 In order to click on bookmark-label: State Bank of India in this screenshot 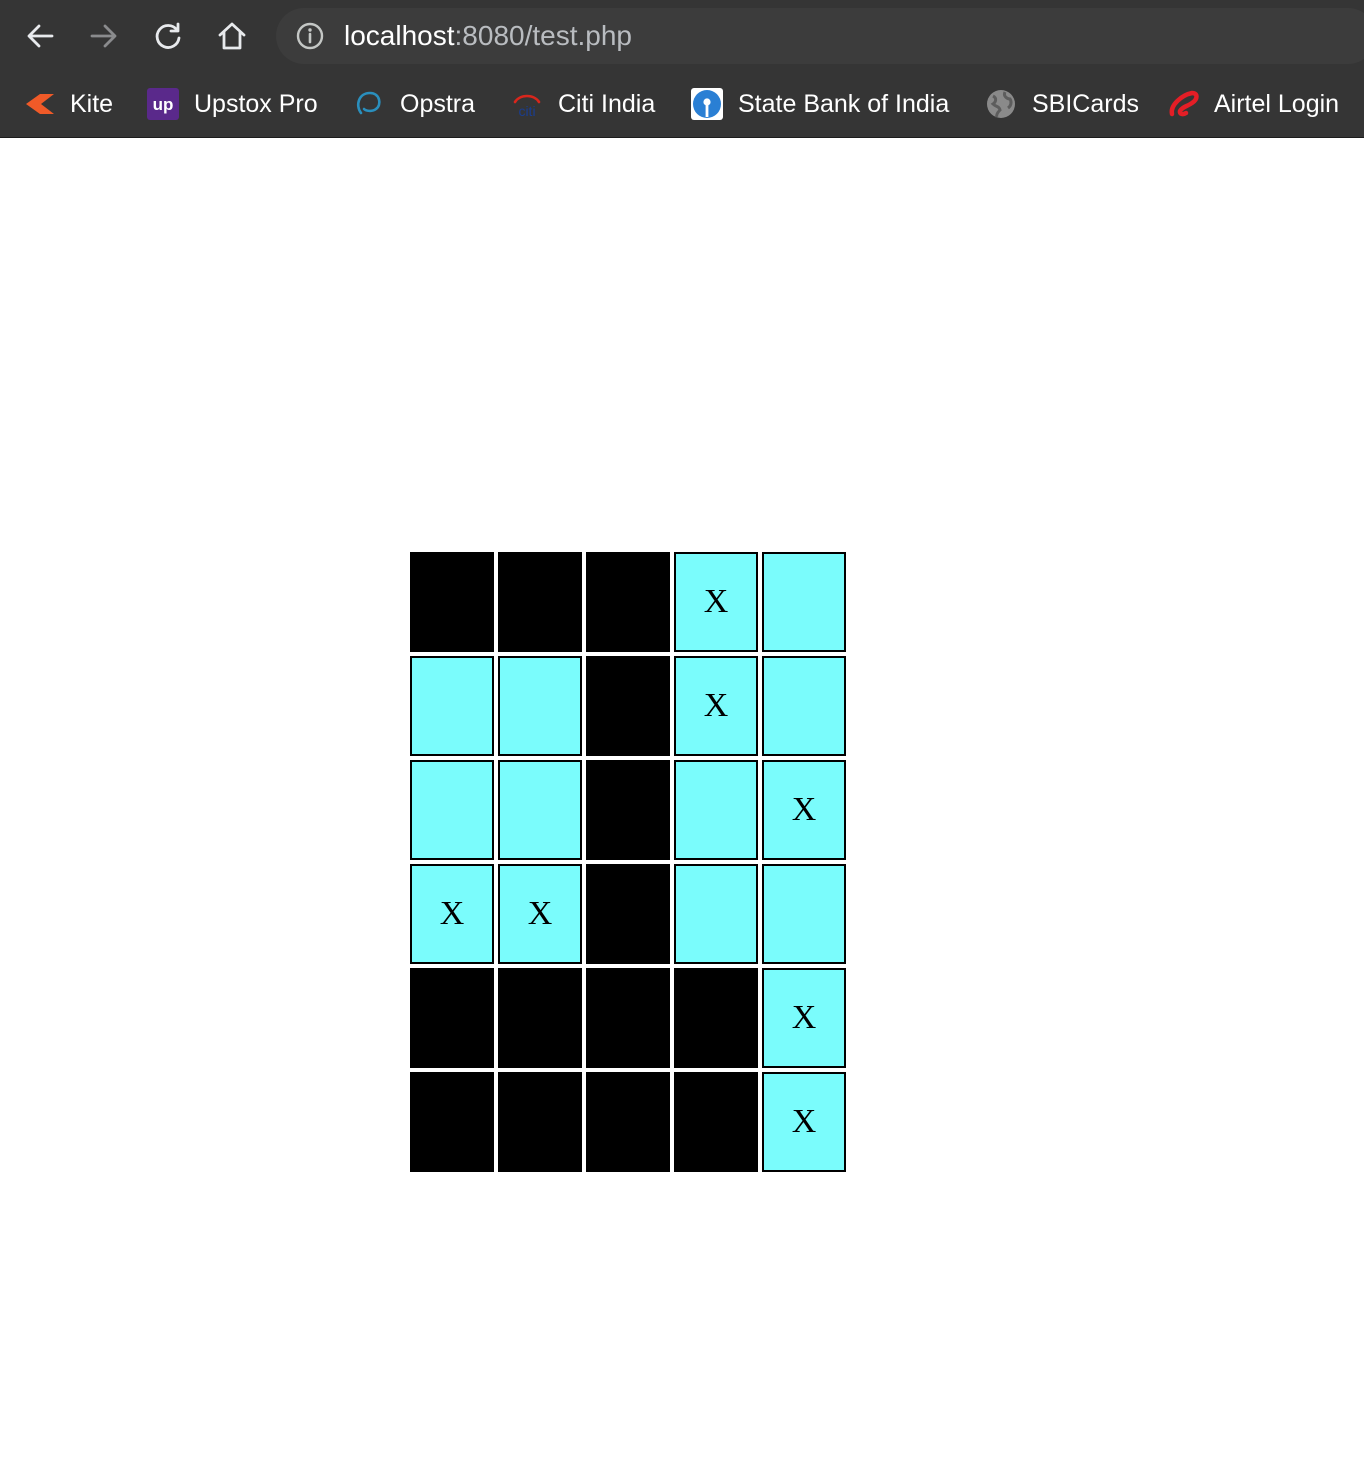, I will do `click(844, 103)`.